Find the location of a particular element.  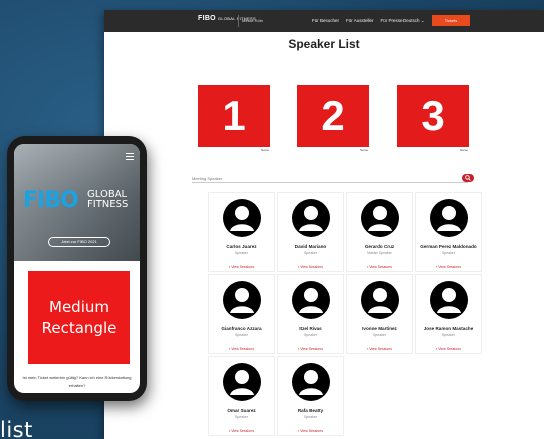

sponsor-label-2: Name is located at coordinates (364, 150).